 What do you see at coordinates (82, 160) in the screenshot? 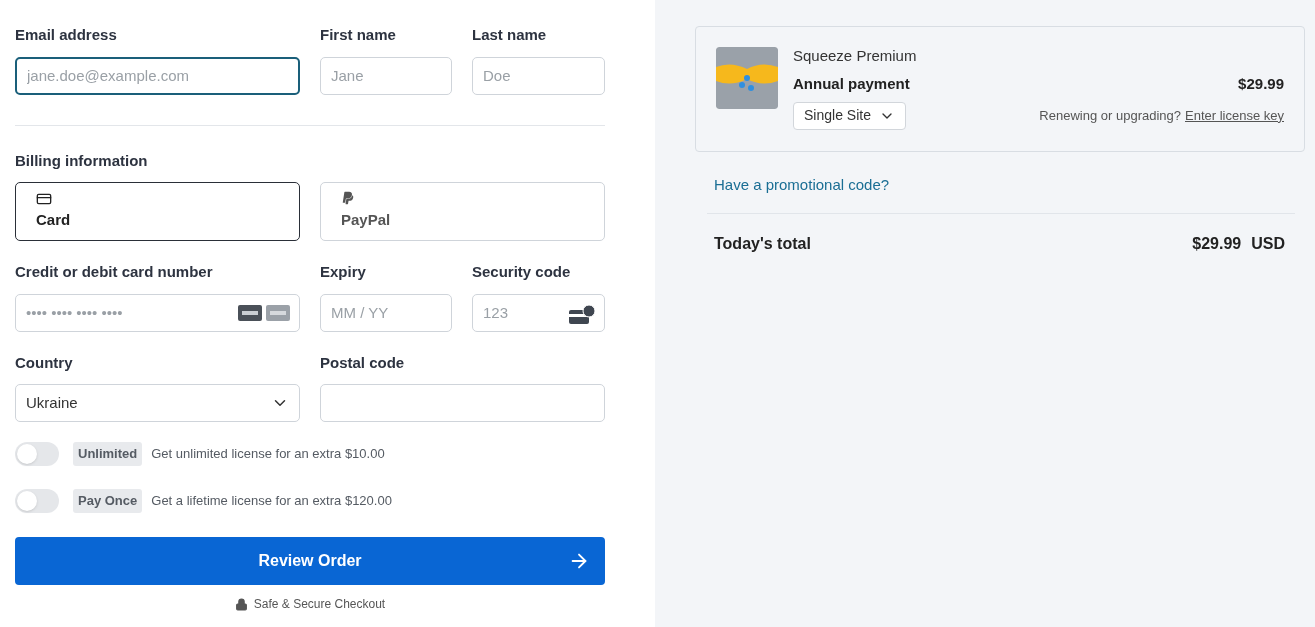
I see `section-title: Billing information` at bounding box center [82, 160].